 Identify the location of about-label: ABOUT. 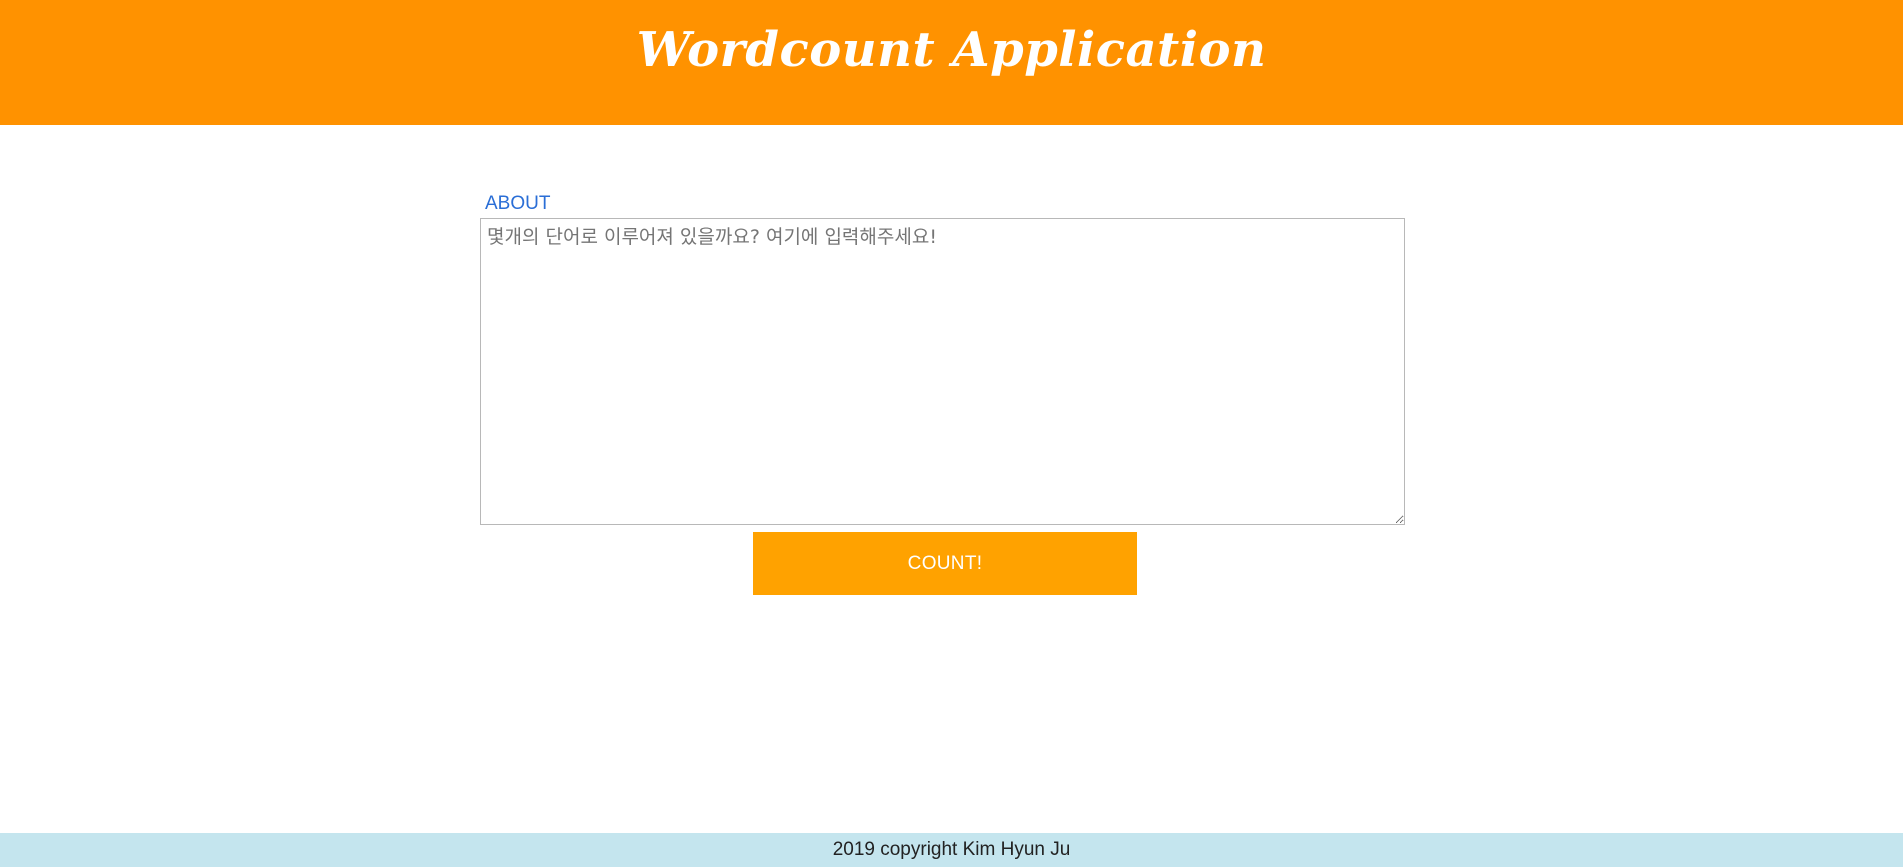
(518, 203).